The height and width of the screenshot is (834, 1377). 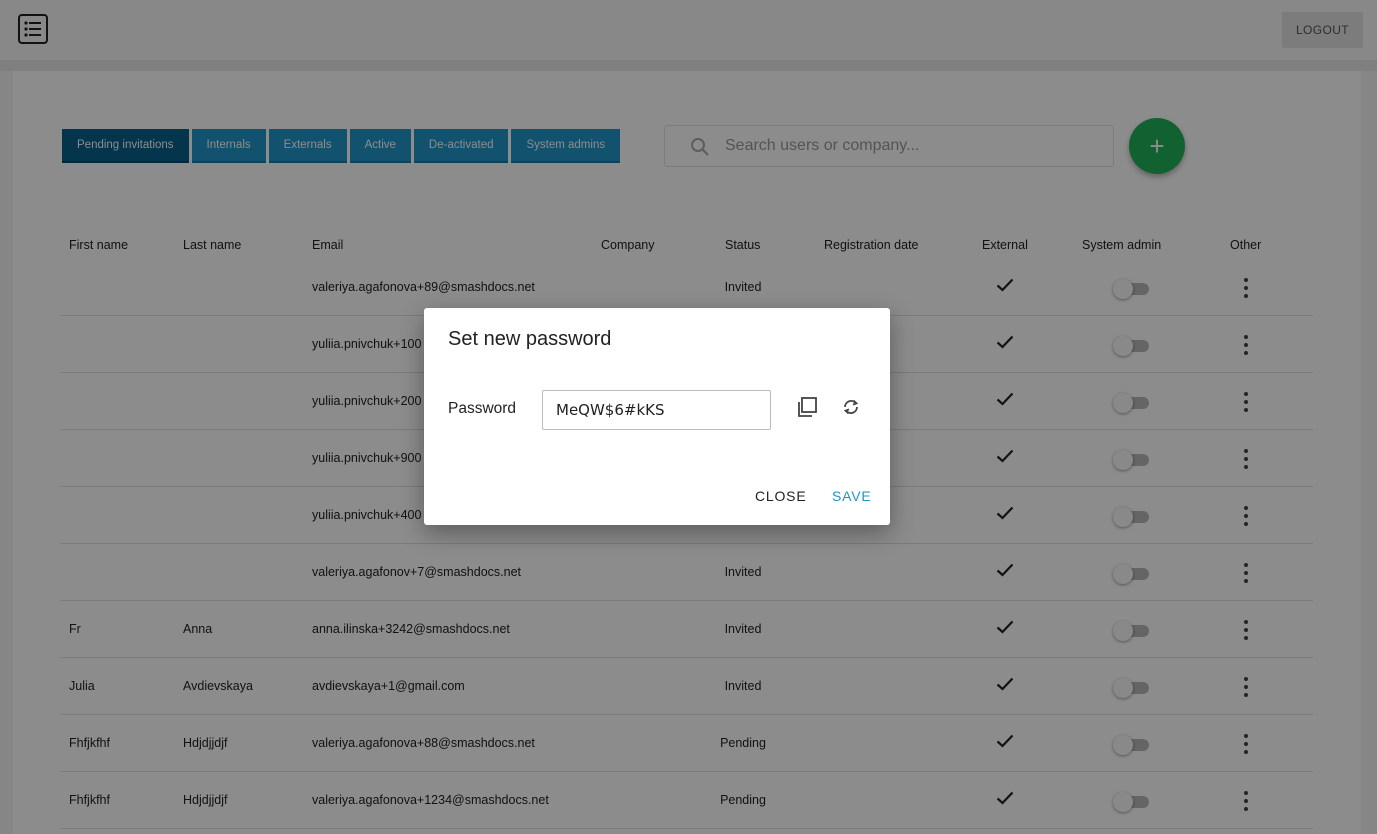 I want to click on dialog-title: Set new password, so click(x=530, y=339).